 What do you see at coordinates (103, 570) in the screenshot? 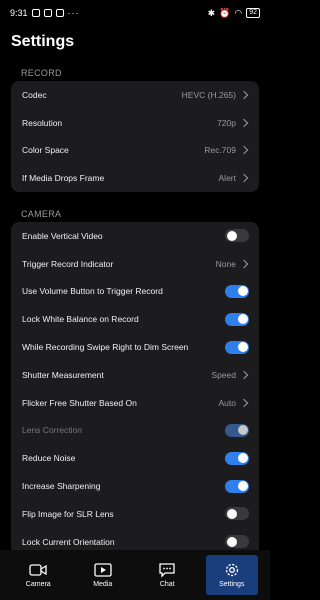
I see `media-icon` at bounding box center [103, 570].